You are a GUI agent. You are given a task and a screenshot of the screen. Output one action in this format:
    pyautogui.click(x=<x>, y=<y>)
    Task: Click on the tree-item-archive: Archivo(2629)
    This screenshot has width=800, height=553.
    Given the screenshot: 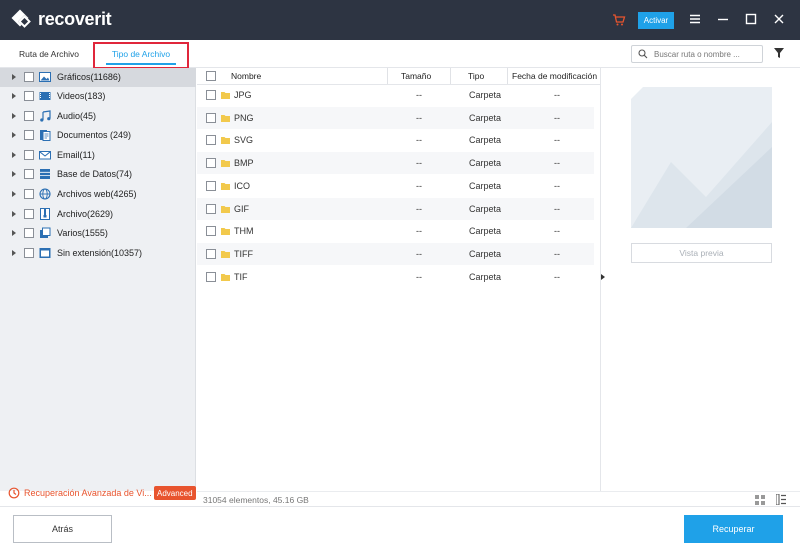 What is the action you would take?
    pyautogui.click(x=98, y=214)
    